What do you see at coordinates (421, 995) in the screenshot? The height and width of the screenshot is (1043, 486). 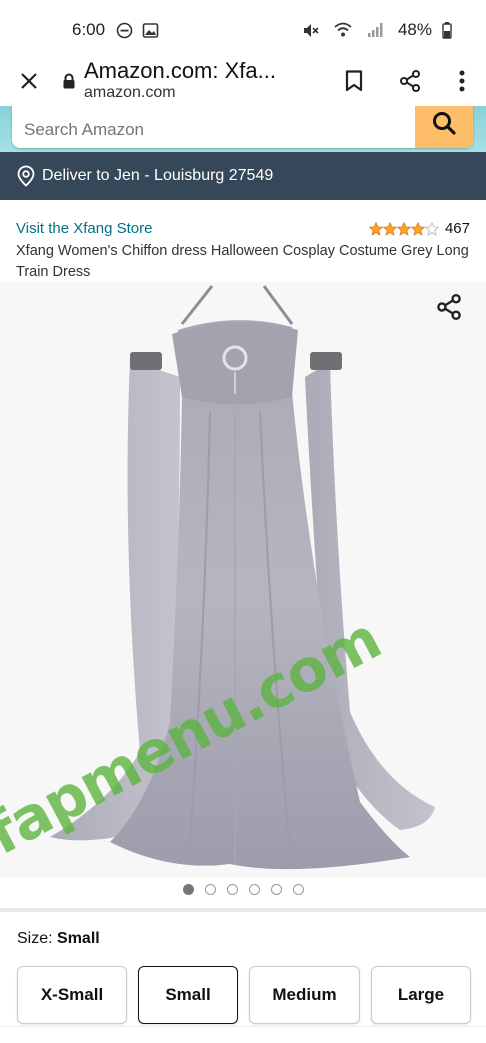 I see `size-option-large: Large` at bounding box center [421, 995].